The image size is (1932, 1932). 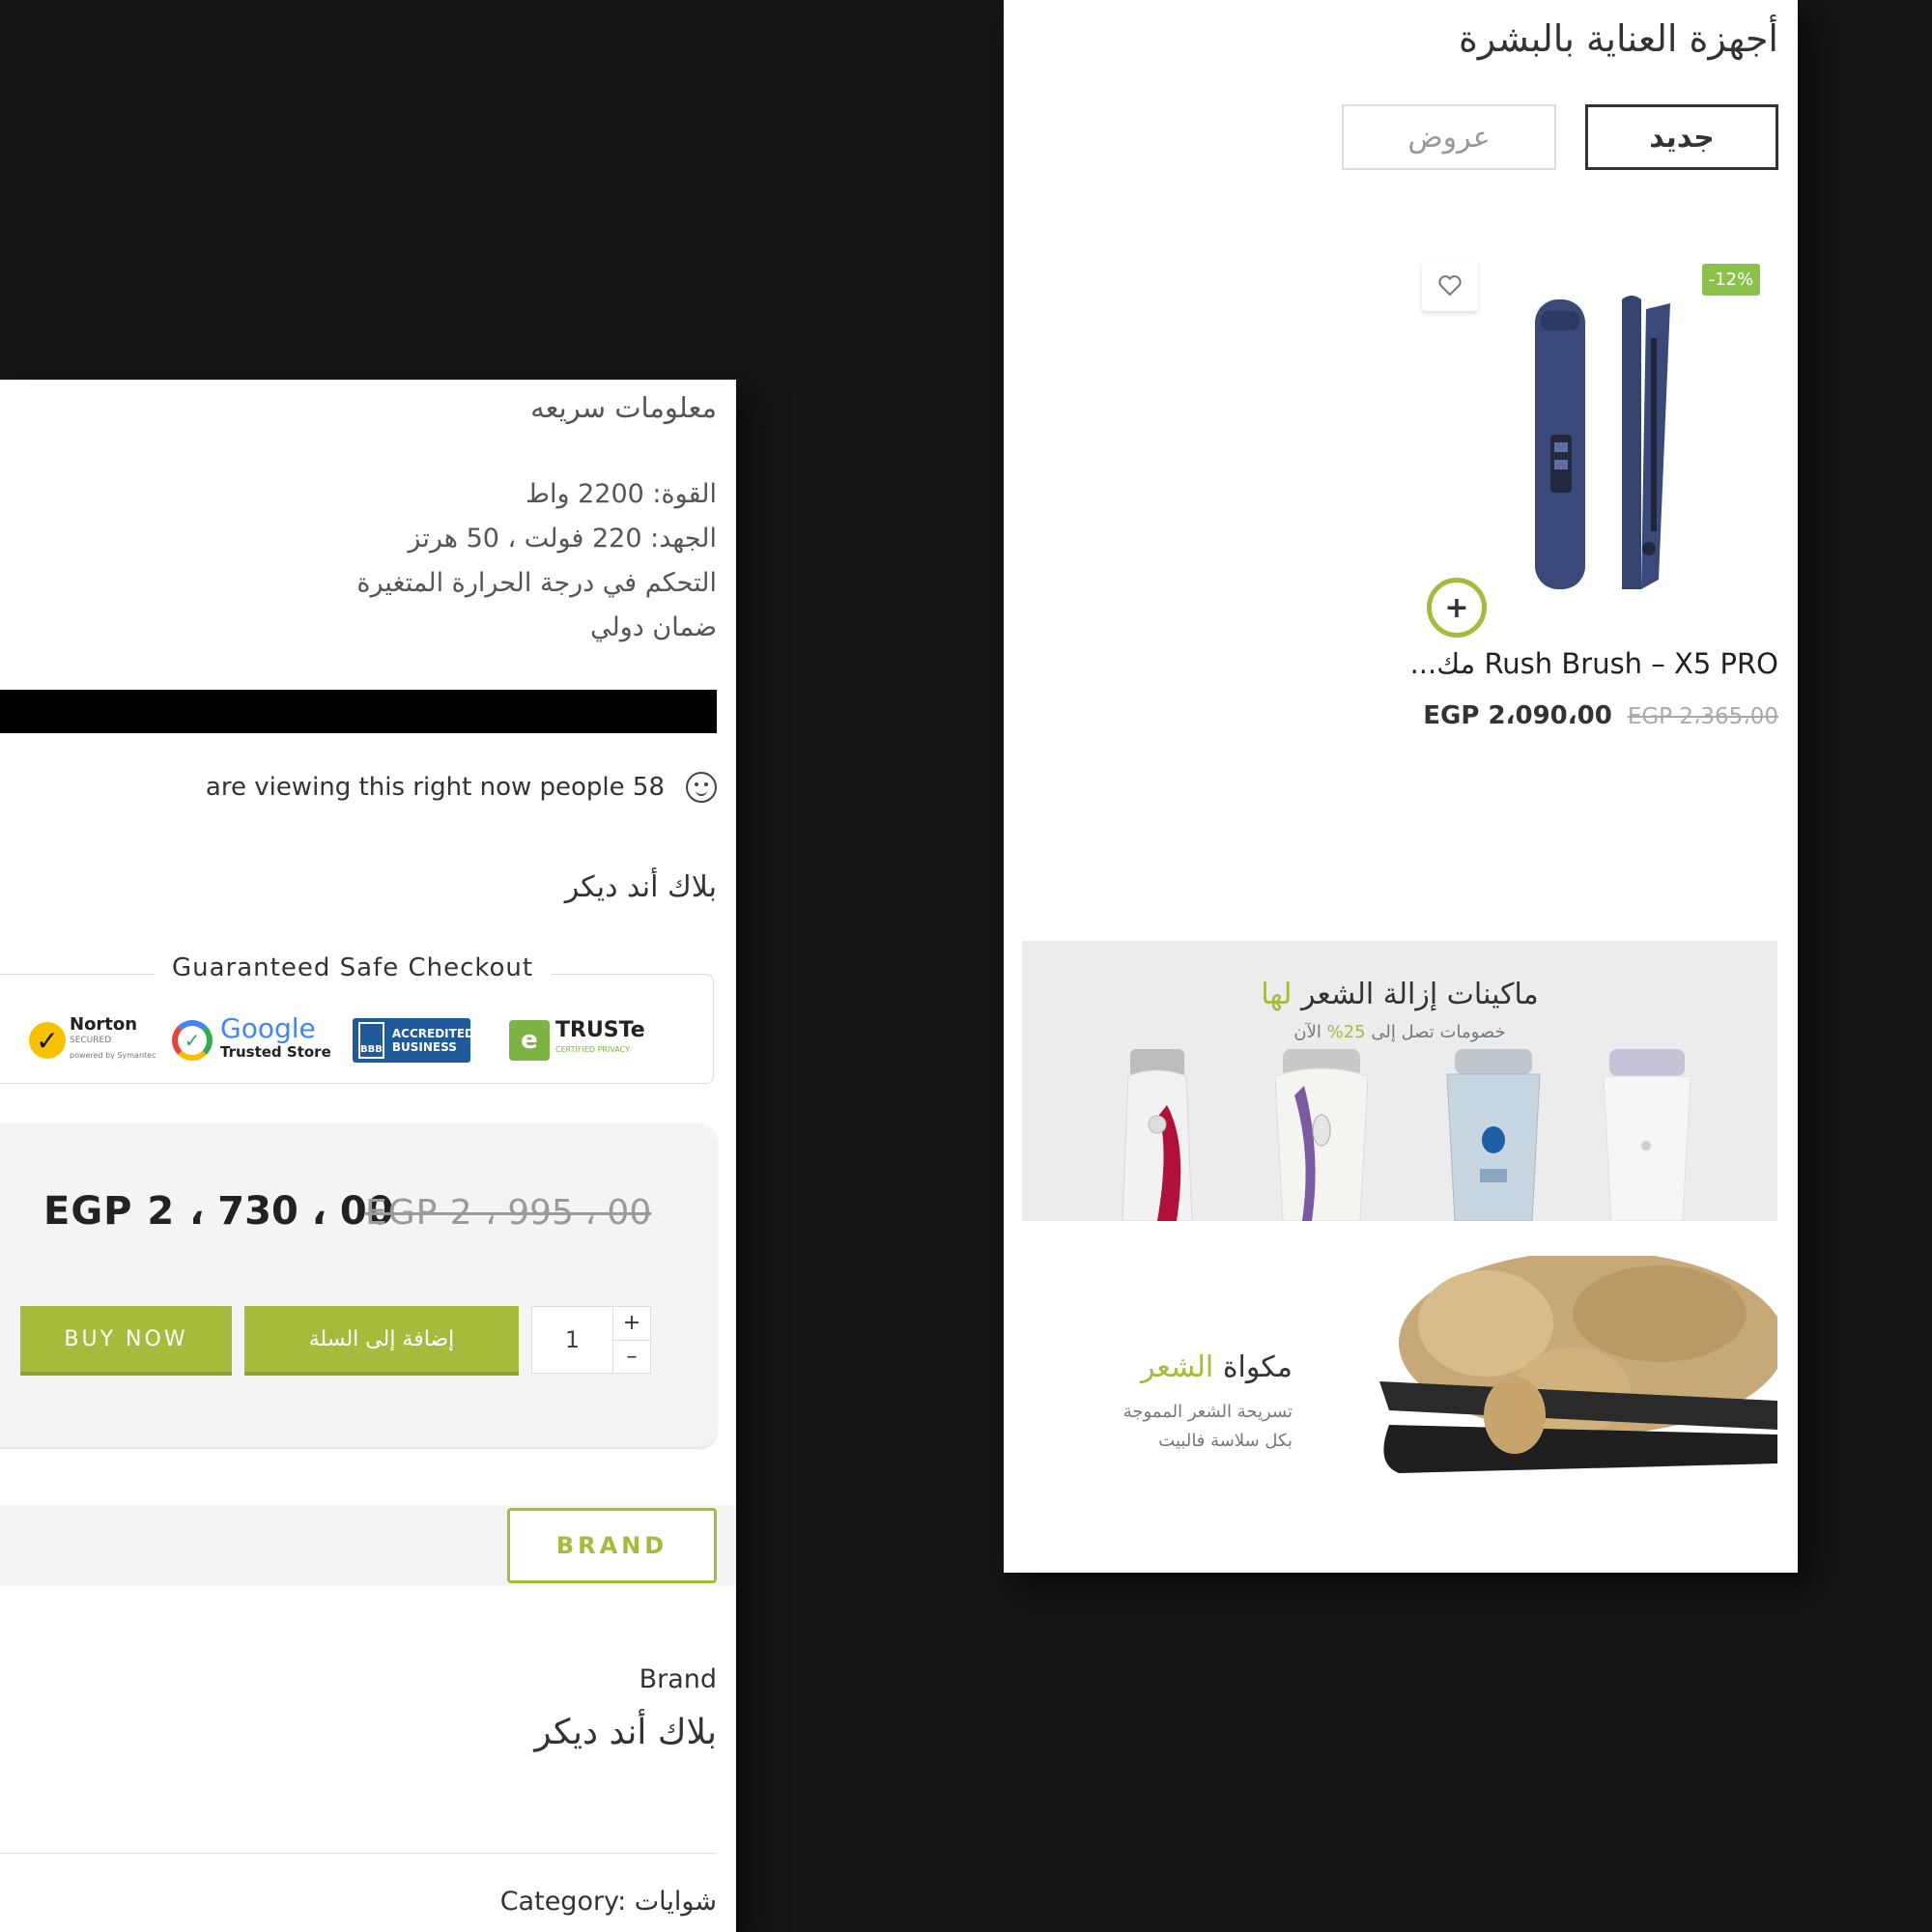 What do you see at coordinates (353, 967) in the screenshot?
I see `safe-checkout-title: Guaranteed Safe Checkout` at bounding box center [353, 967].